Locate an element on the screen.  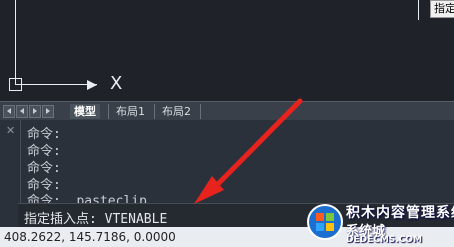
close-icon: ✕ is located at coordinates (10, 130).